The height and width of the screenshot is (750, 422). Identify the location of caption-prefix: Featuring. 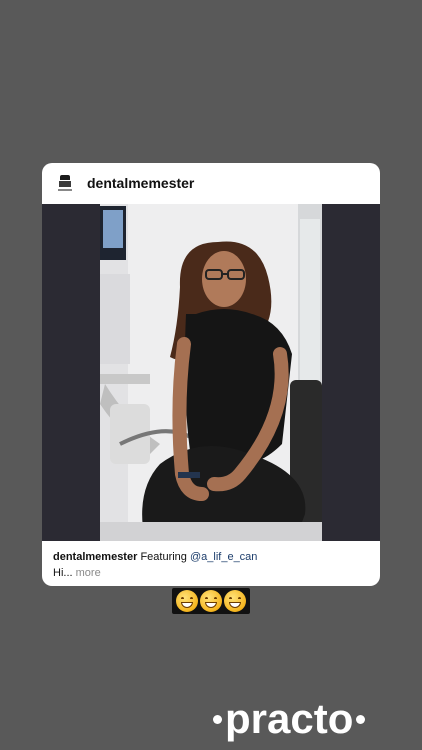
(163, 557).